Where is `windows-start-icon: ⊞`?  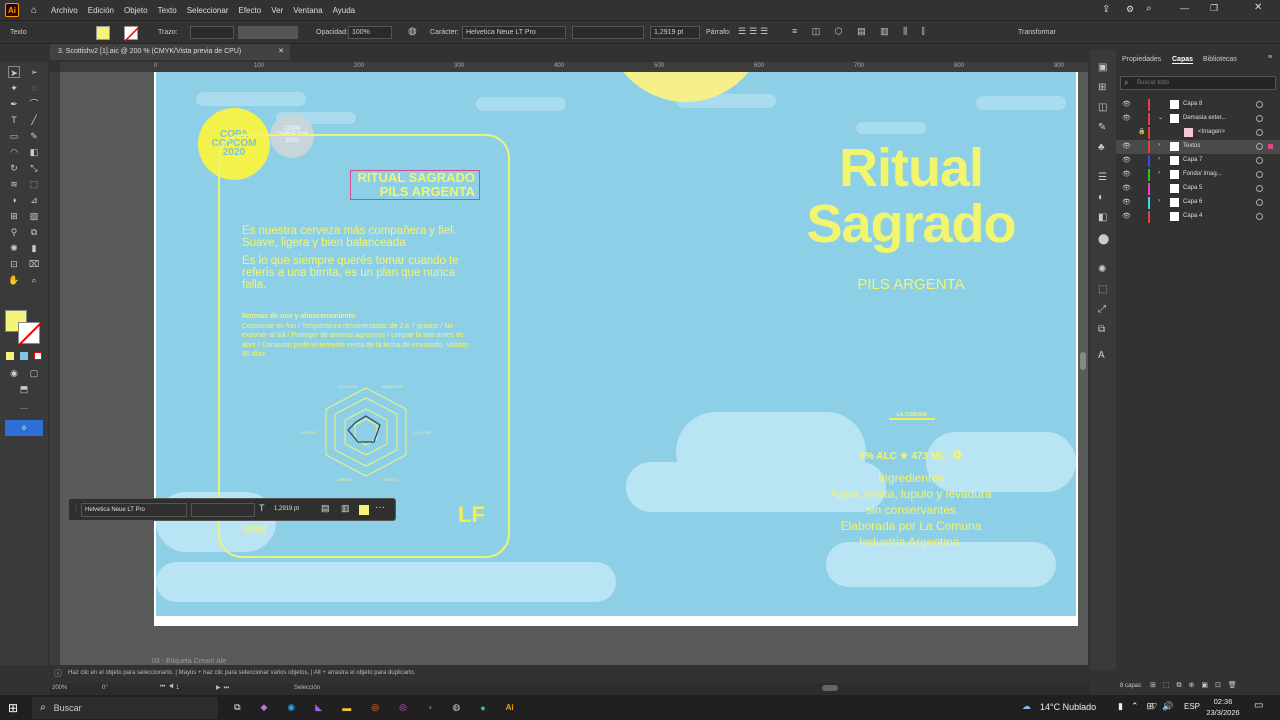 windows-start-icon: ⊞ is located at coordinates (13, 708).